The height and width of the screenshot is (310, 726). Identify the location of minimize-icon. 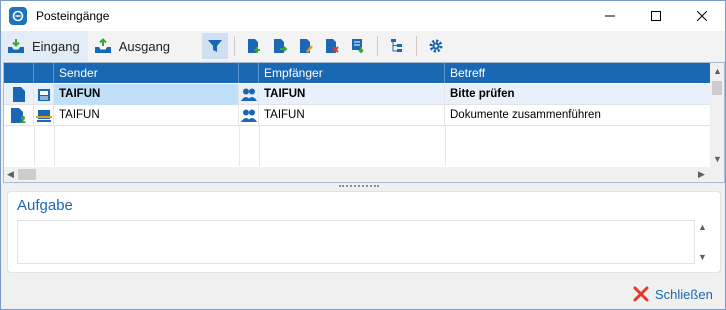
(610, 16).